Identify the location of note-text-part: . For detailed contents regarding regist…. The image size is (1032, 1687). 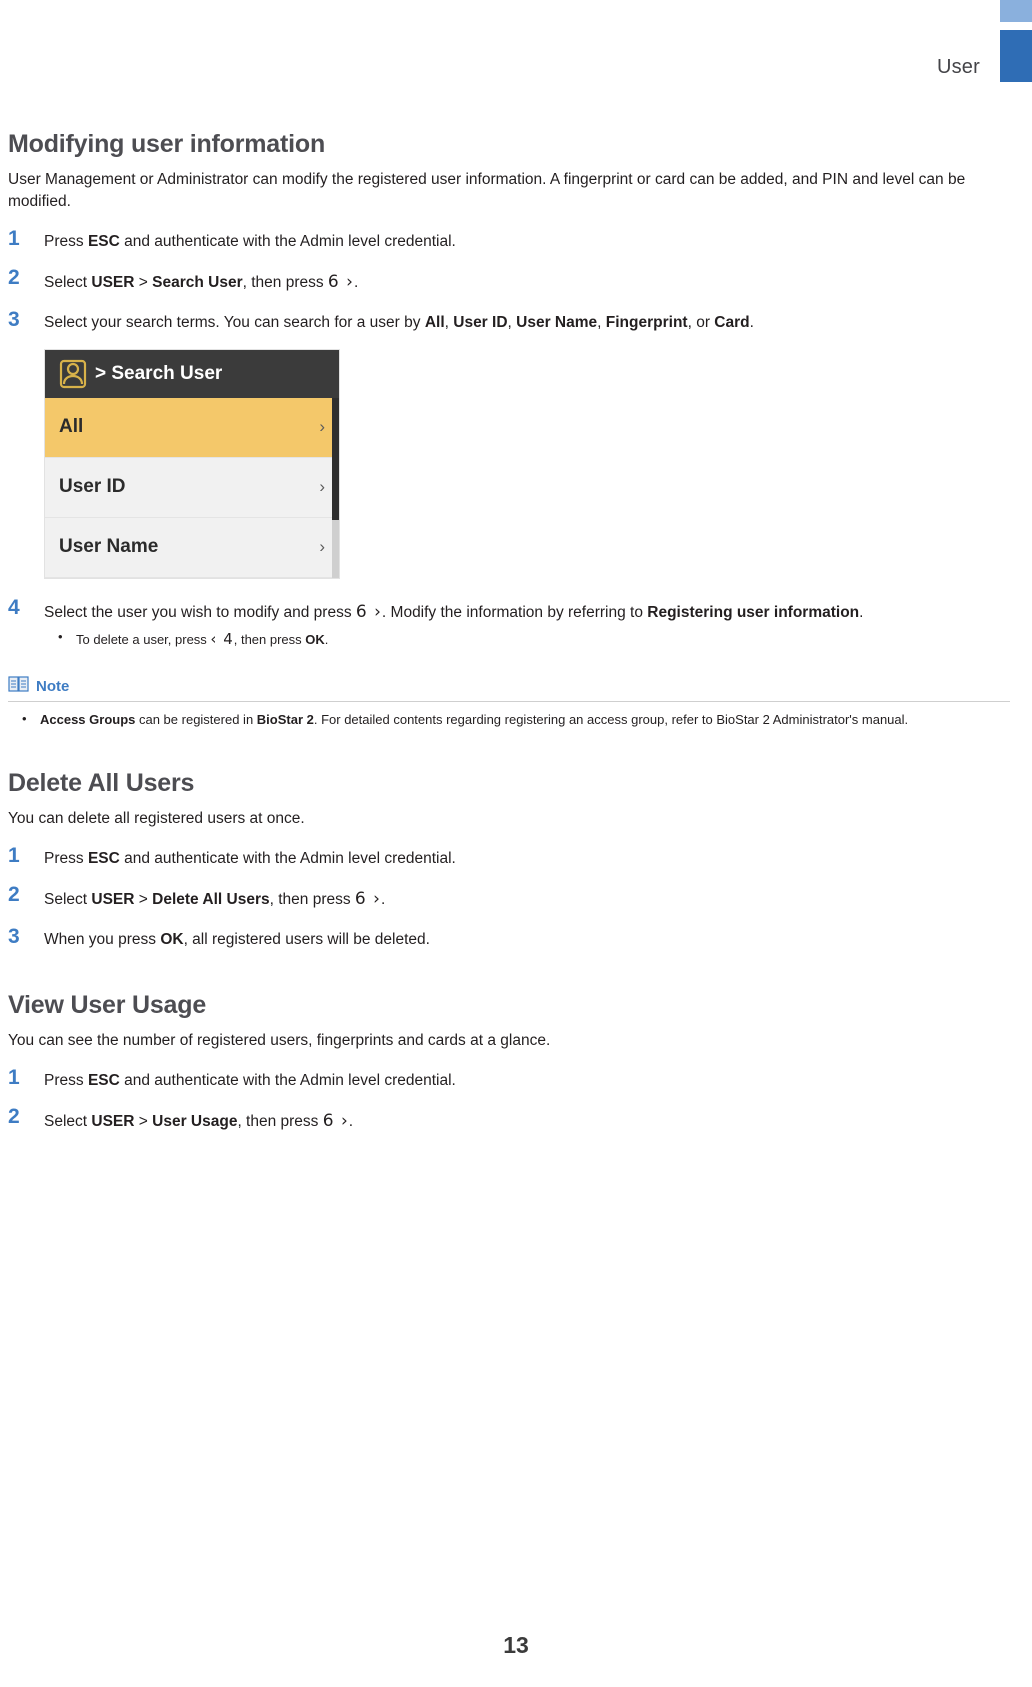
(611, 719).